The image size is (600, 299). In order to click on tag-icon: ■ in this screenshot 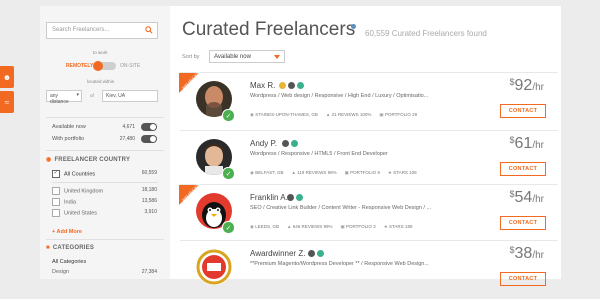, I will do `click(48, 248)`.